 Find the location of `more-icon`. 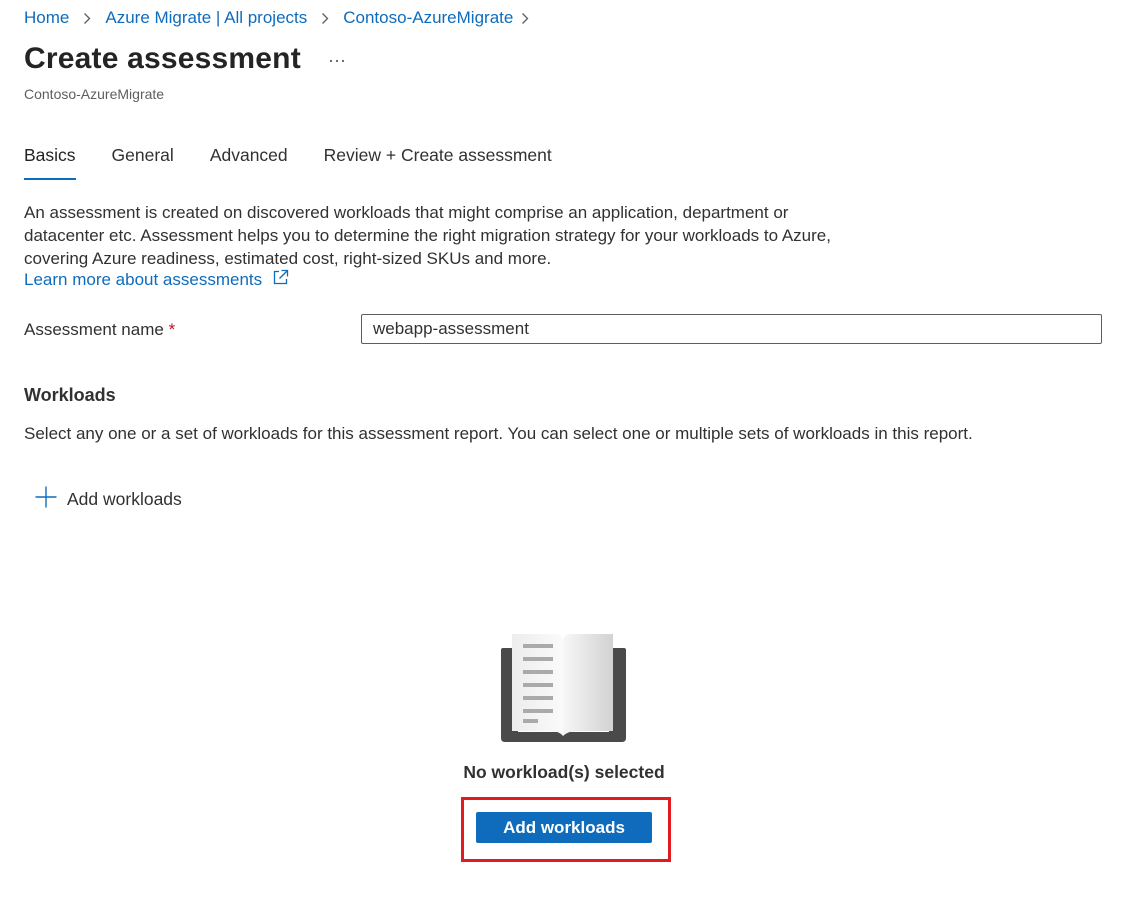

more-icon is located at coordinates (337, 59).